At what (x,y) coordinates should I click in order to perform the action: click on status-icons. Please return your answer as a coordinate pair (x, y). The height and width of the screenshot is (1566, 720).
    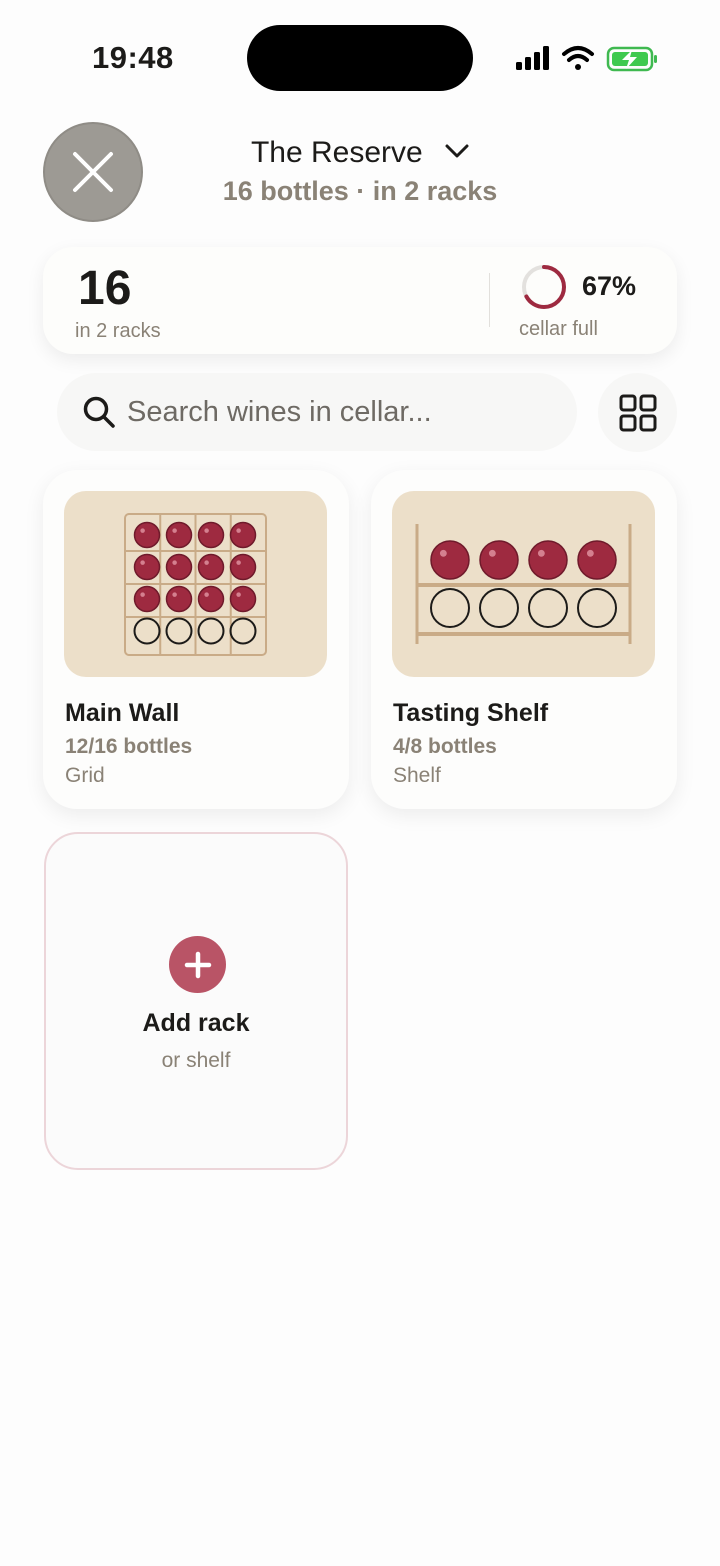
    Looking at the image, I should click on (586, 59).